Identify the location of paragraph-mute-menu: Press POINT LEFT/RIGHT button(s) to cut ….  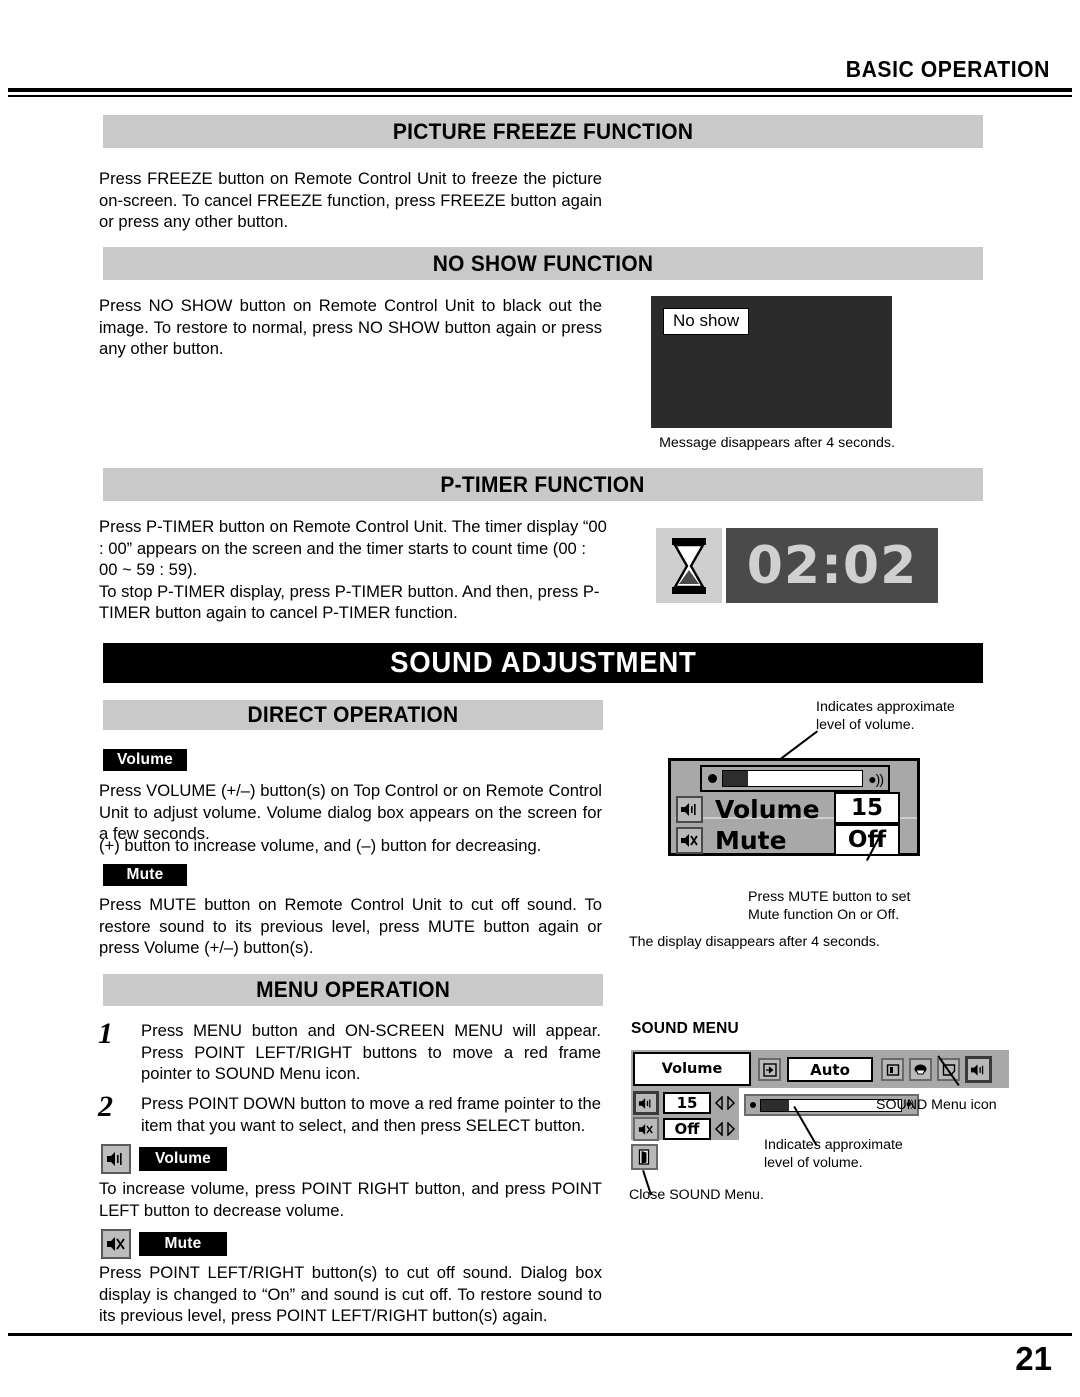
(350, 1294).